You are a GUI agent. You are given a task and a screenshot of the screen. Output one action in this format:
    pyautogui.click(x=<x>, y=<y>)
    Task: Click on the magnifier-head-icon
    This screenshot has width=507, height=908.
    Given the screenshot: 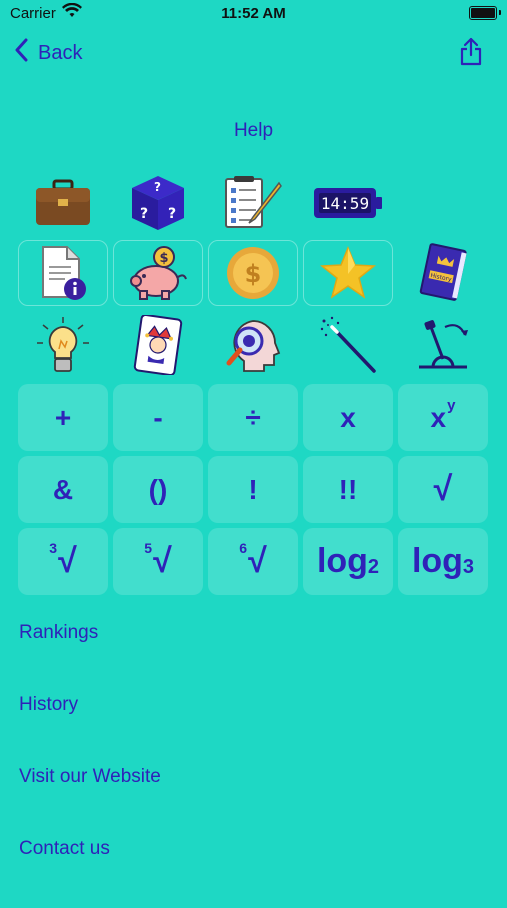 What is the action you would take?
    pyautogui.click(x=253, y=345)
    